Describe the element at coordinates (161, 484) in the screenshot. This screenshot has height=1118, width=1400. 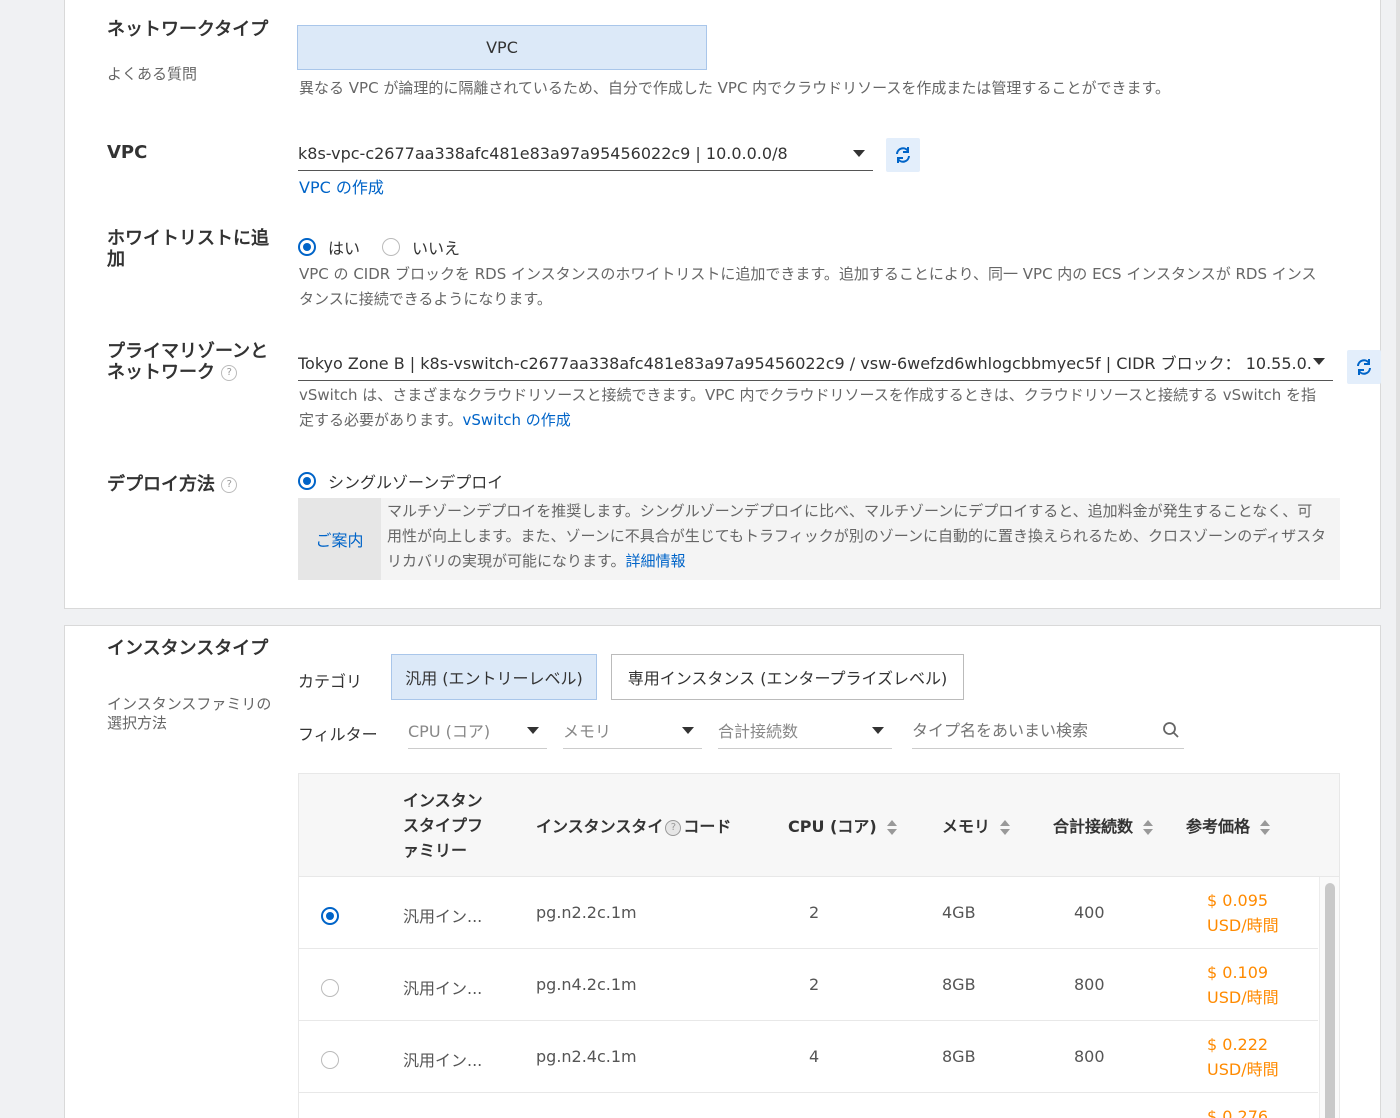
I see `deploy-label-text: デプロイ方法` at that location.